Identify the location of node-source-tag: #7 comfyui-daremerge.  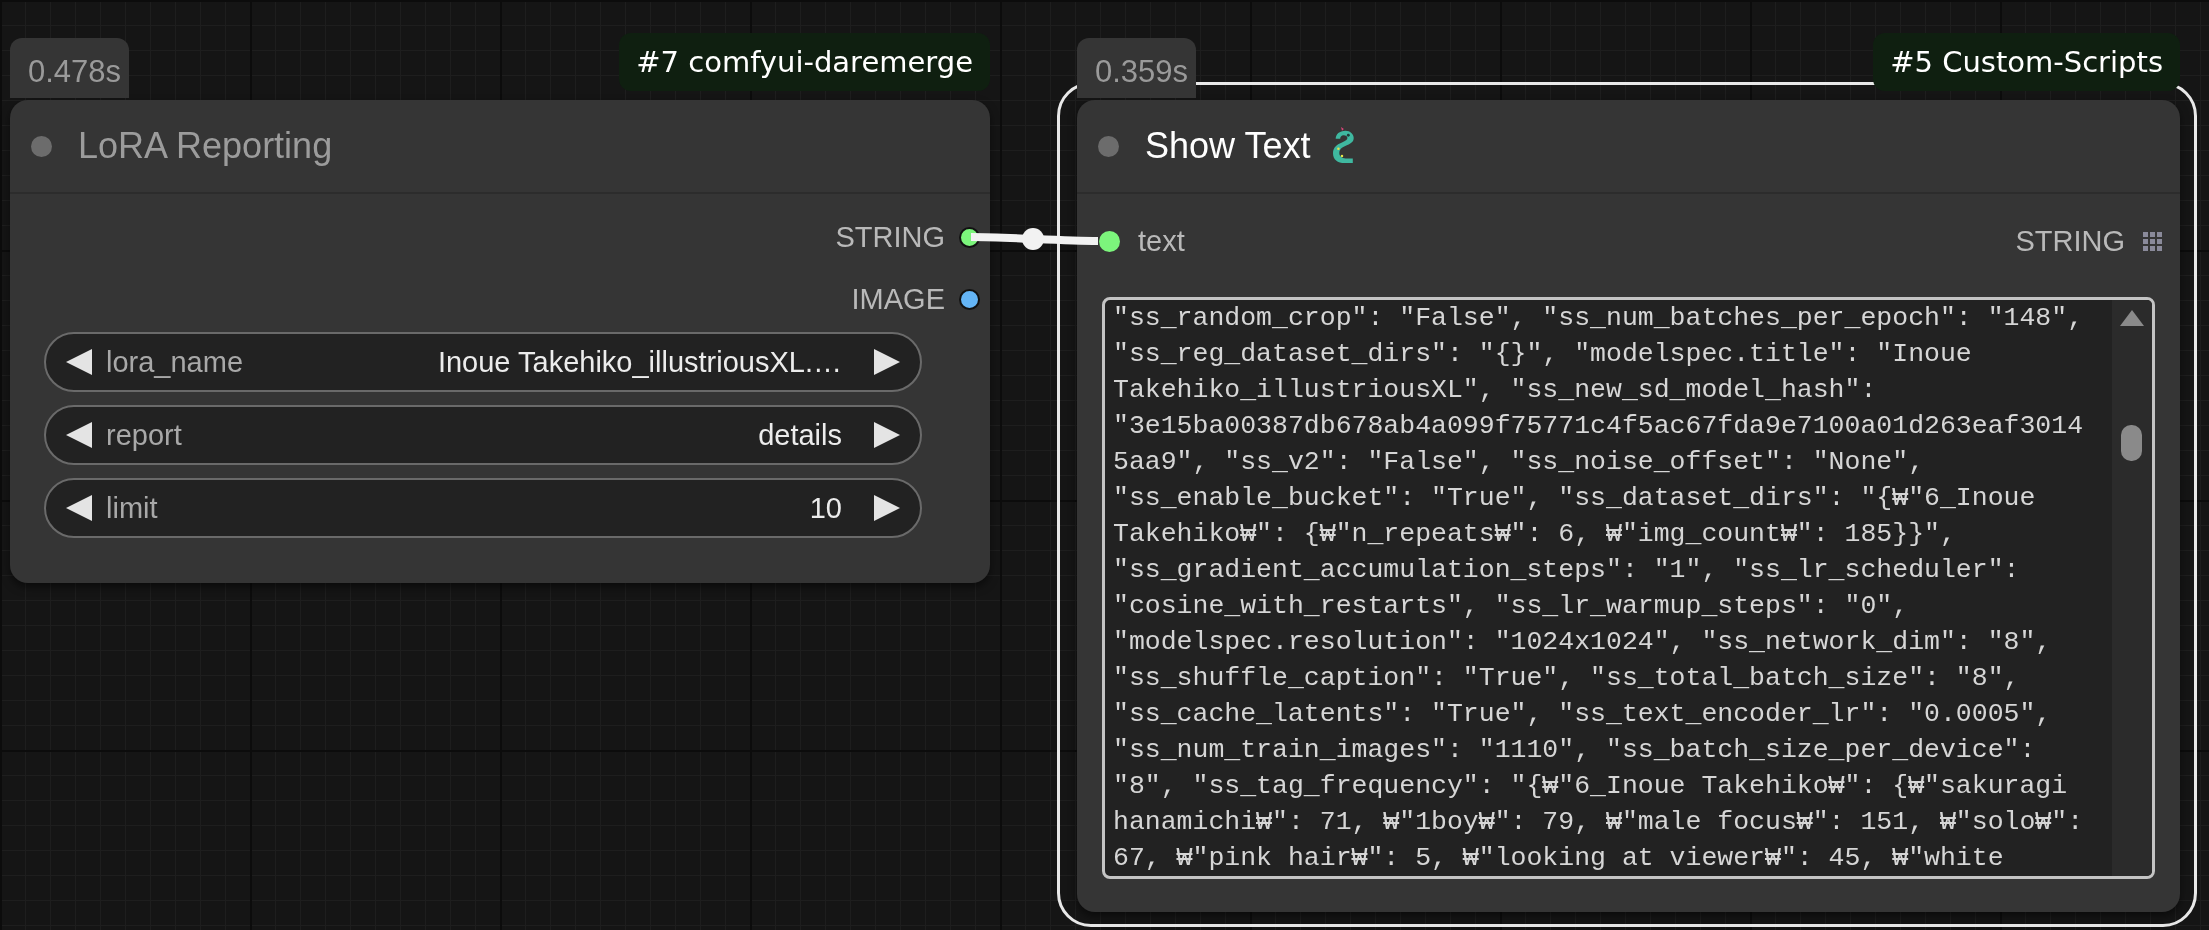
(804, 62).